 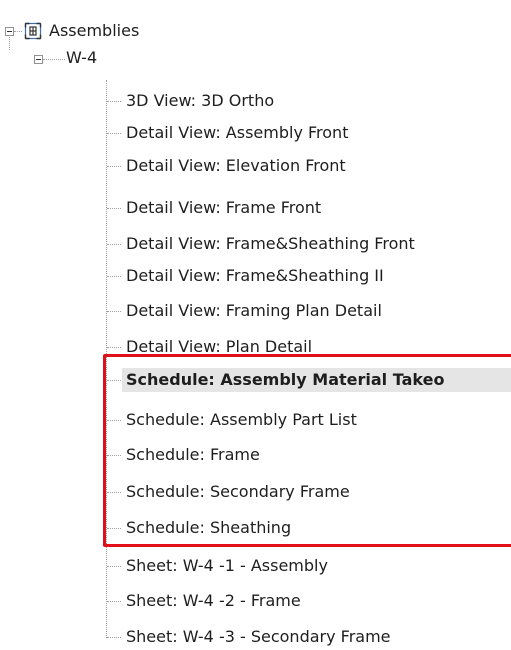 What do you see at coordinates (239, 420) in the screenshot?
I see `tree-item-schedule-assembly-part-list: Schedule: Assembly Part List` at bounding box center [239, 420].